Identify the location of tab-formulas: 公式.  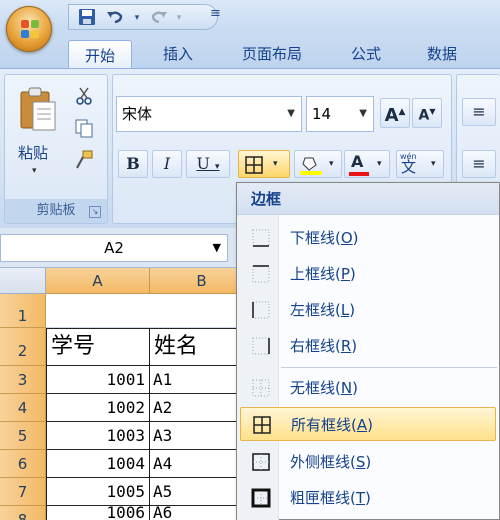
(366, 54).